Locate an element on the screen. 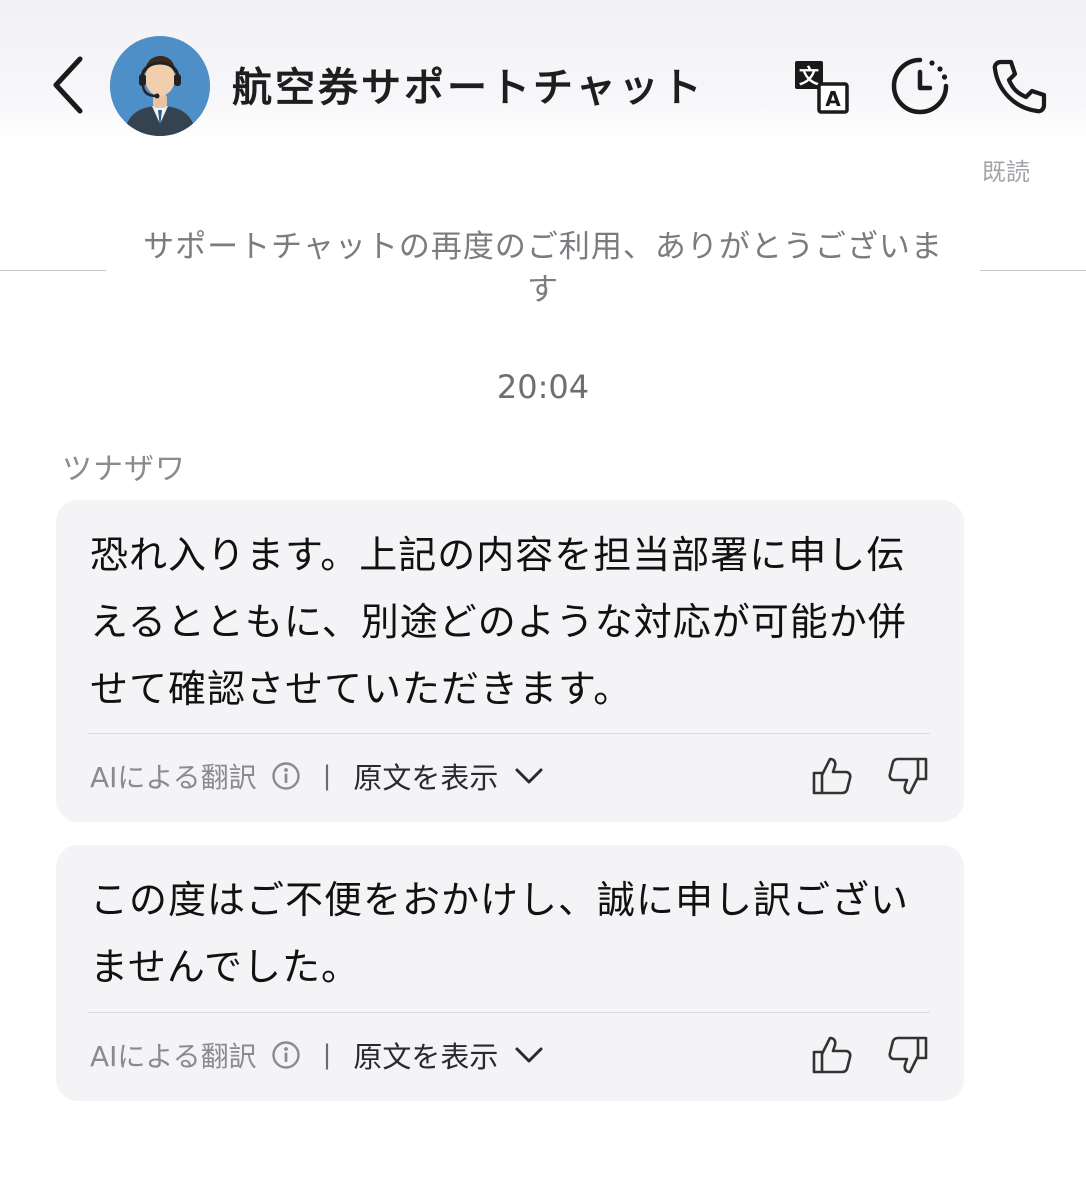 This screenshot has height=1200, width=1086. agent-headset-icon is located at coordinates (160, 86).